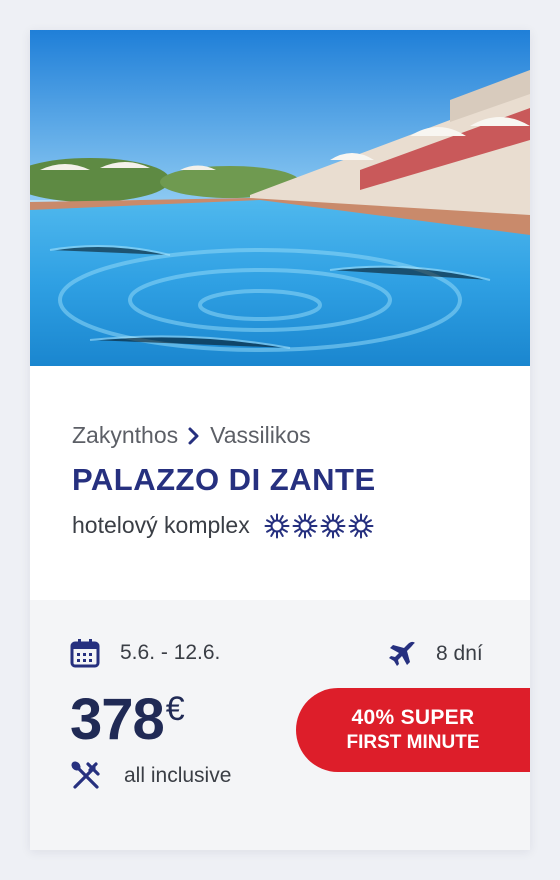  What do you see at coordinates (413, 742) in the screenshot?
I see `promo-line2: FIRST MINUTE` at bounding box center [413, 742].